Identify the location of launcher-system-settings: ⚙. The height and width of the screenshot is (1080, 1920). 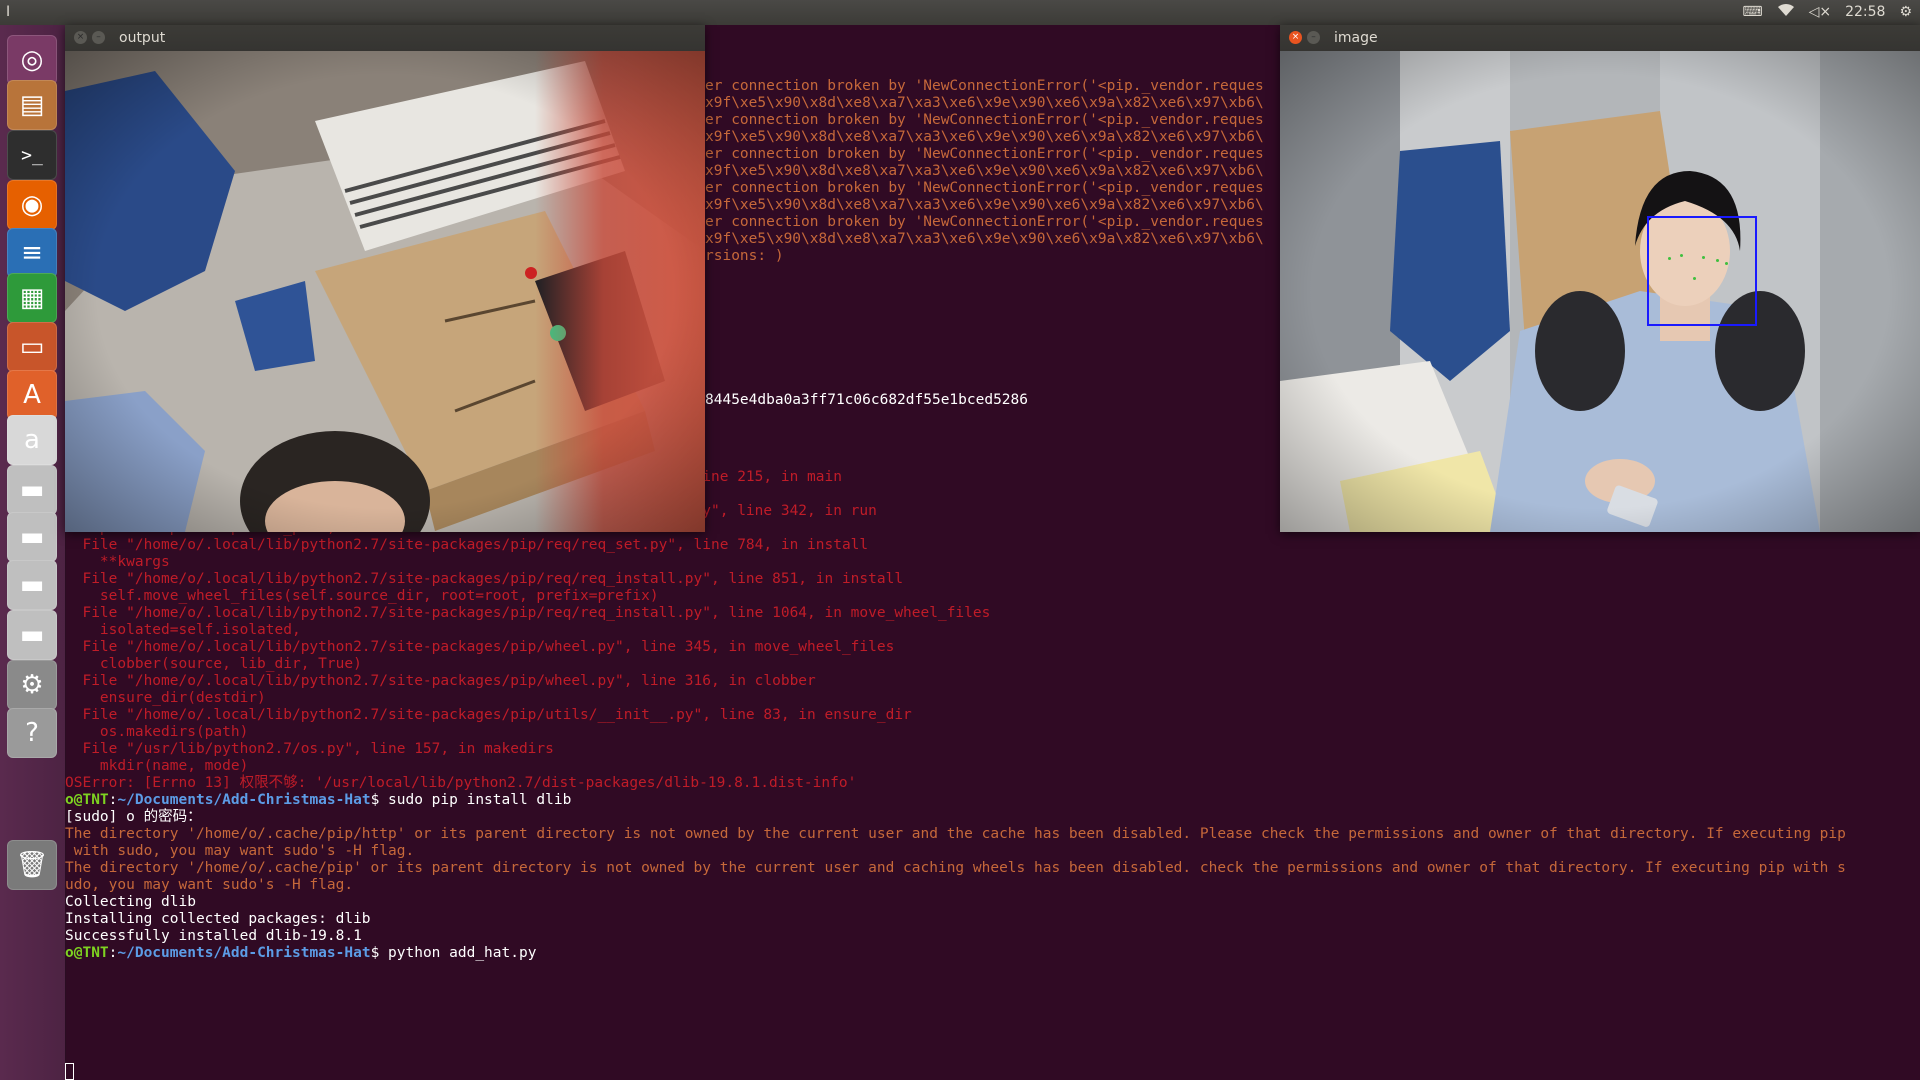
(32, 685).